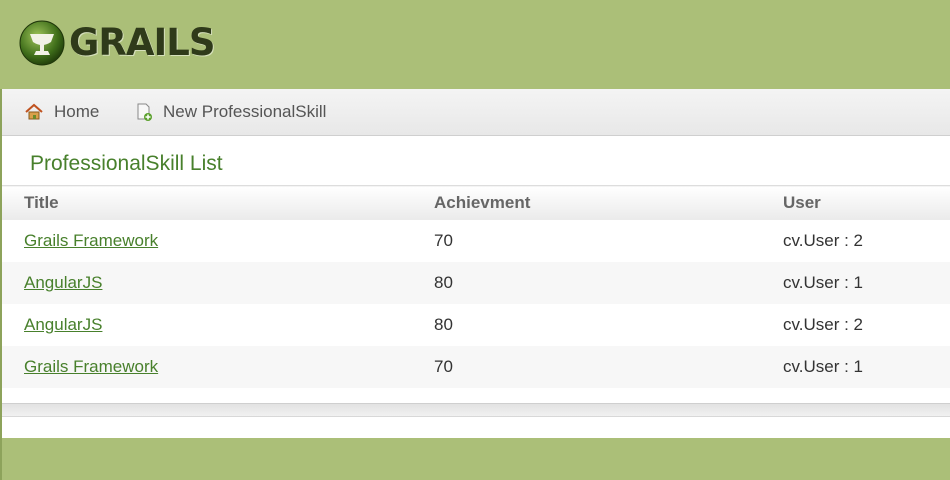 This screenshot has width=950, height=480. I want to click on table-row: Grails Framework 70 cv.User : 2, so click(476, 241).